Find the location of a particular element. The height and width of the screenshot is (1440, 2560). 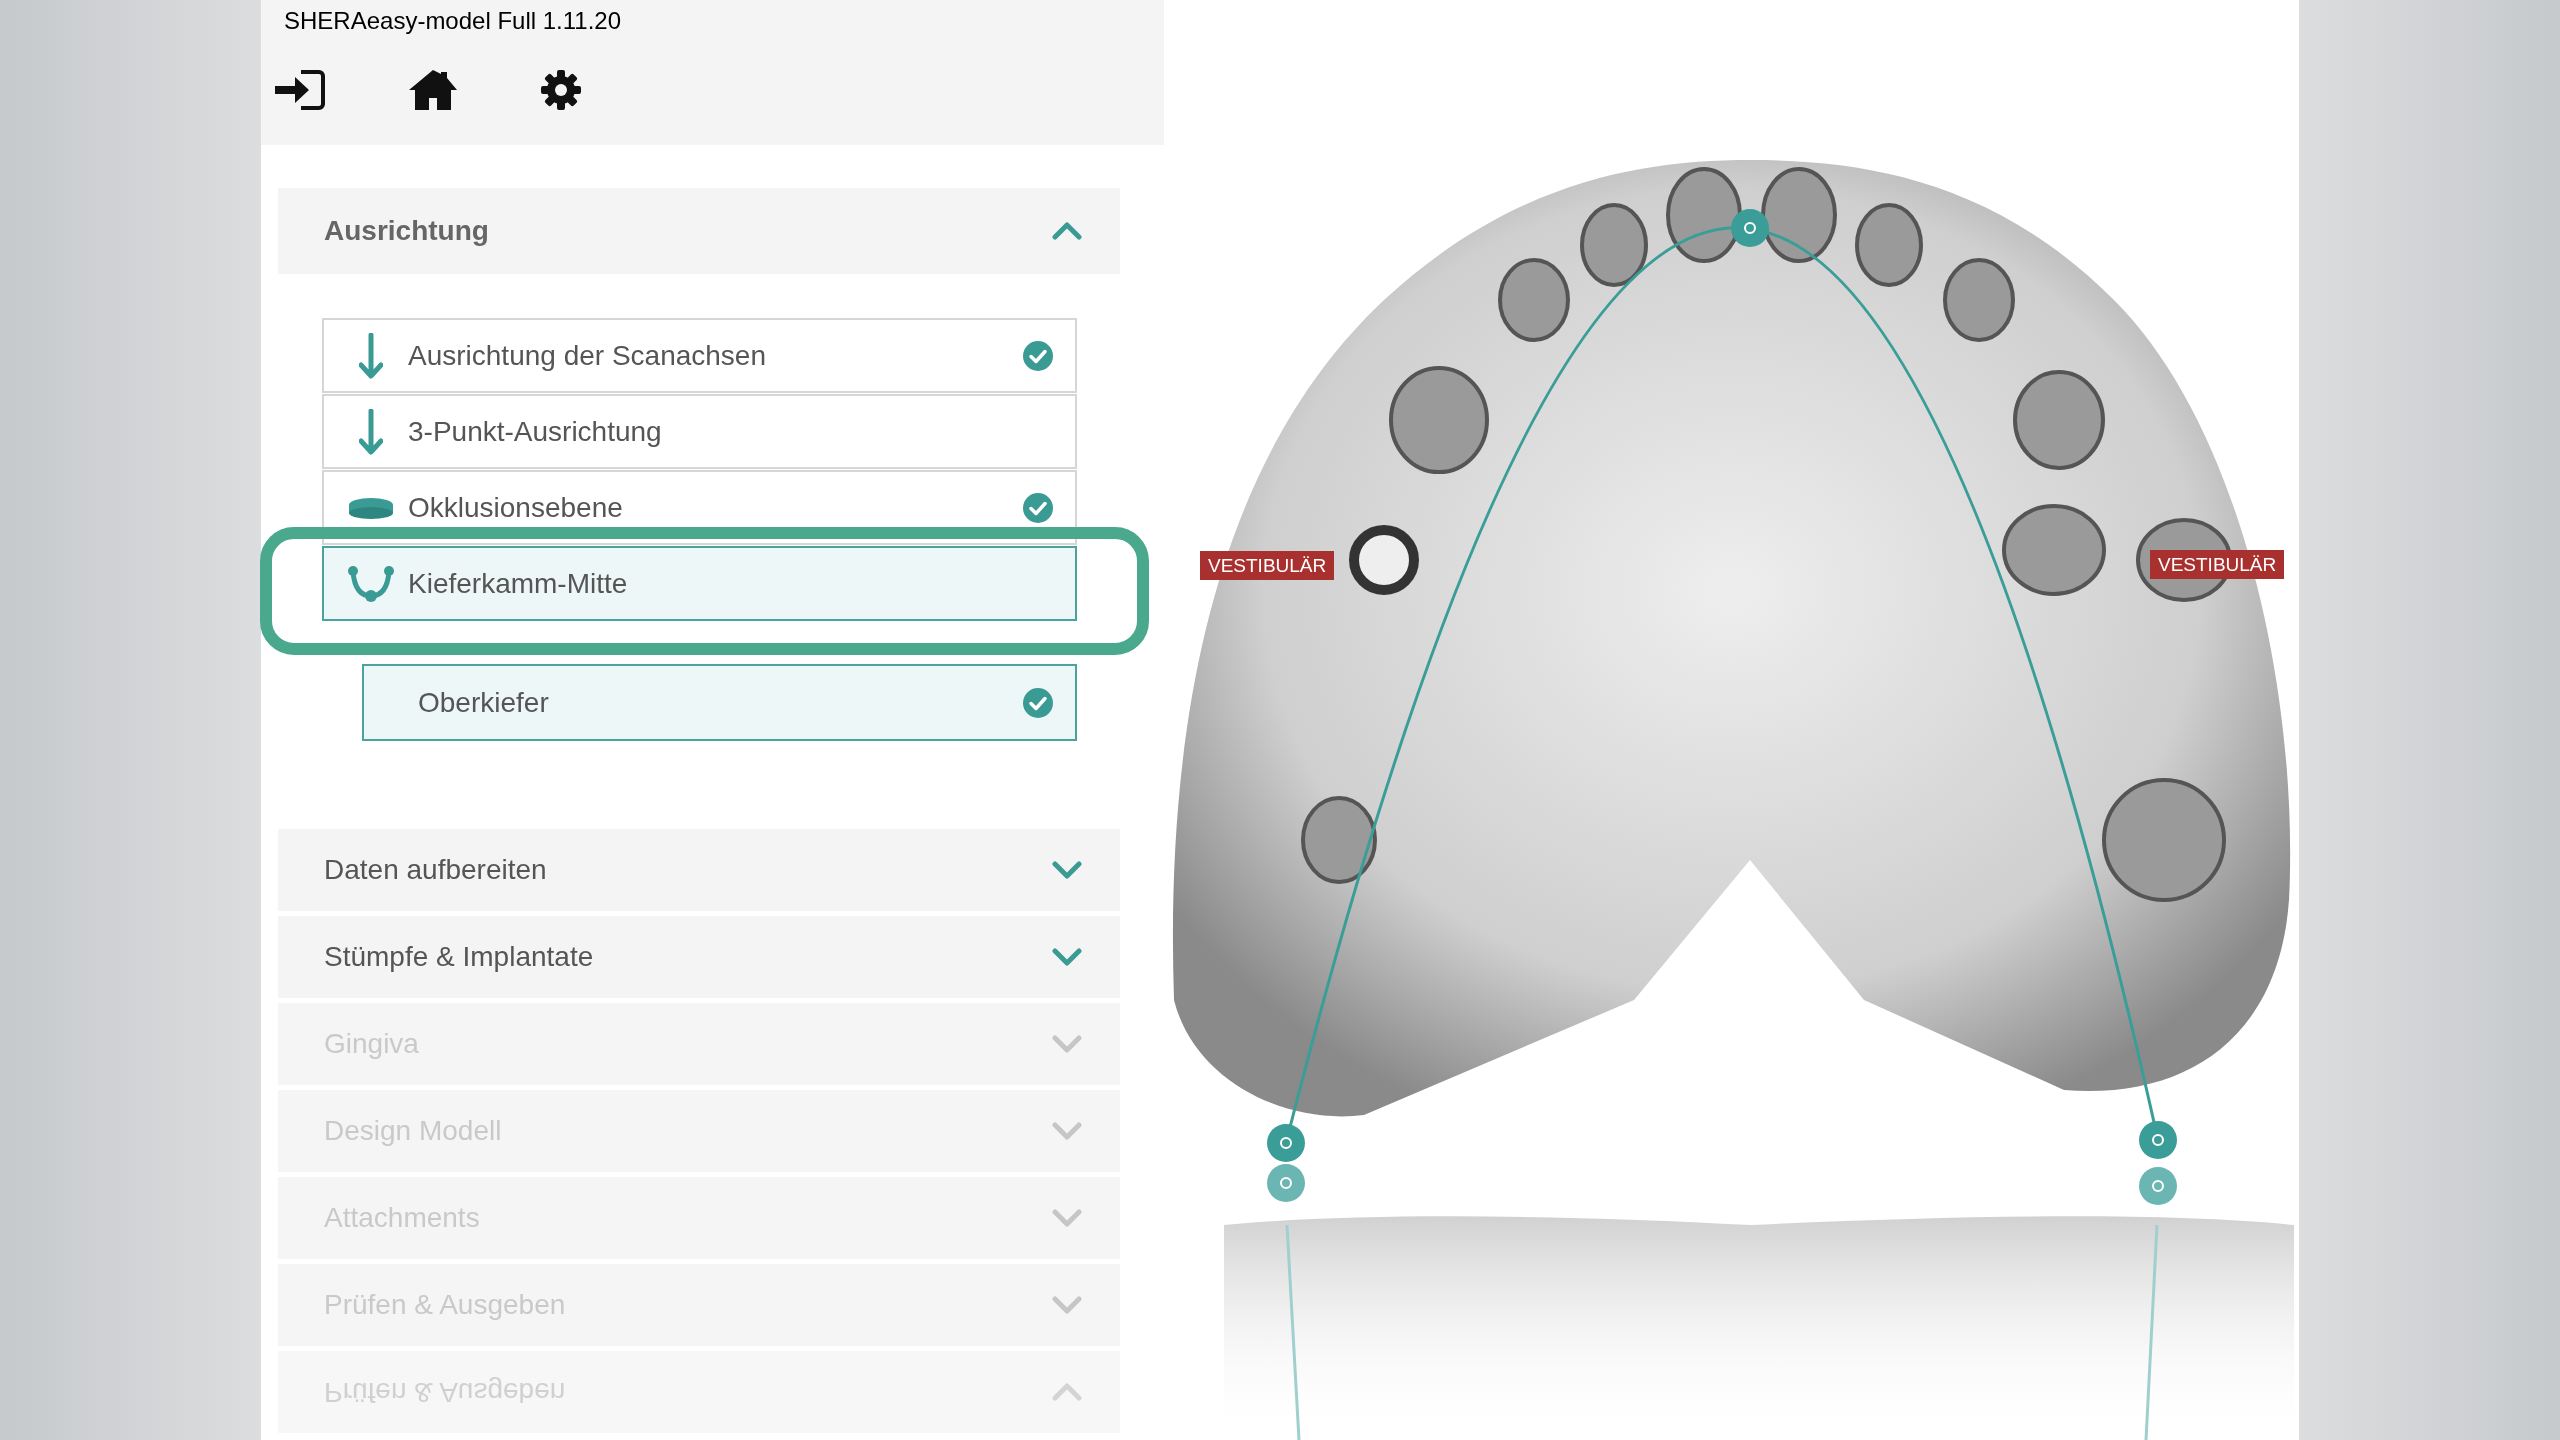

section-header: Daten aufbereiten is located at coordinates (699, 870).